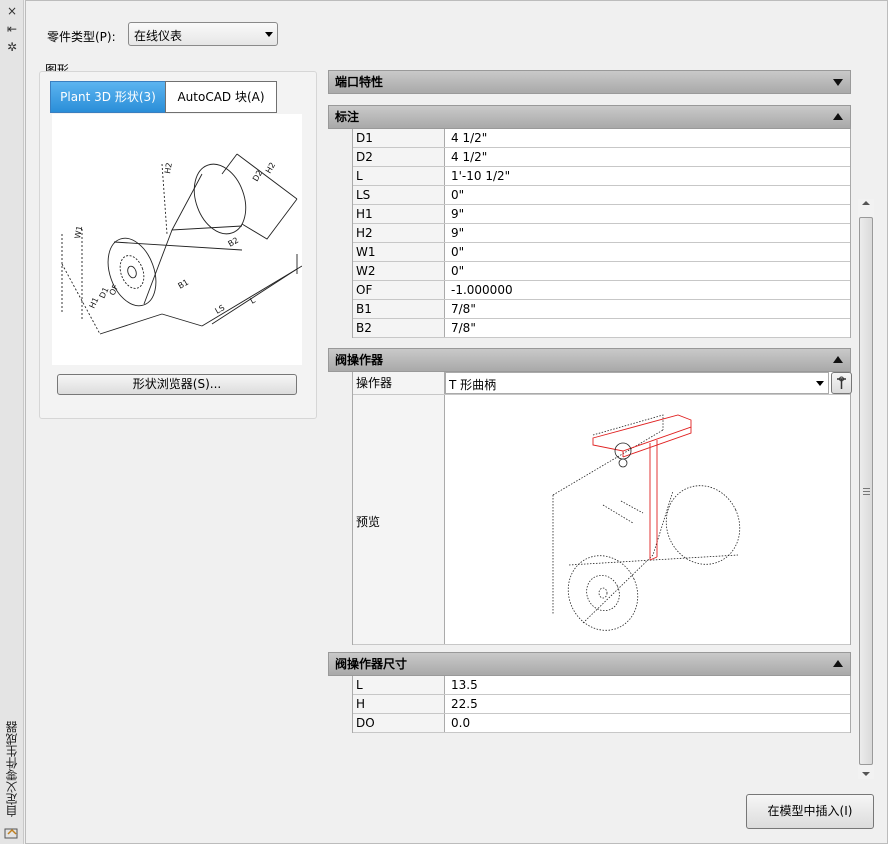  What do you see at coordinates (114, 290) in the screenshot?
I see `dim-label-of: OF` at bounding box center [114, 290].